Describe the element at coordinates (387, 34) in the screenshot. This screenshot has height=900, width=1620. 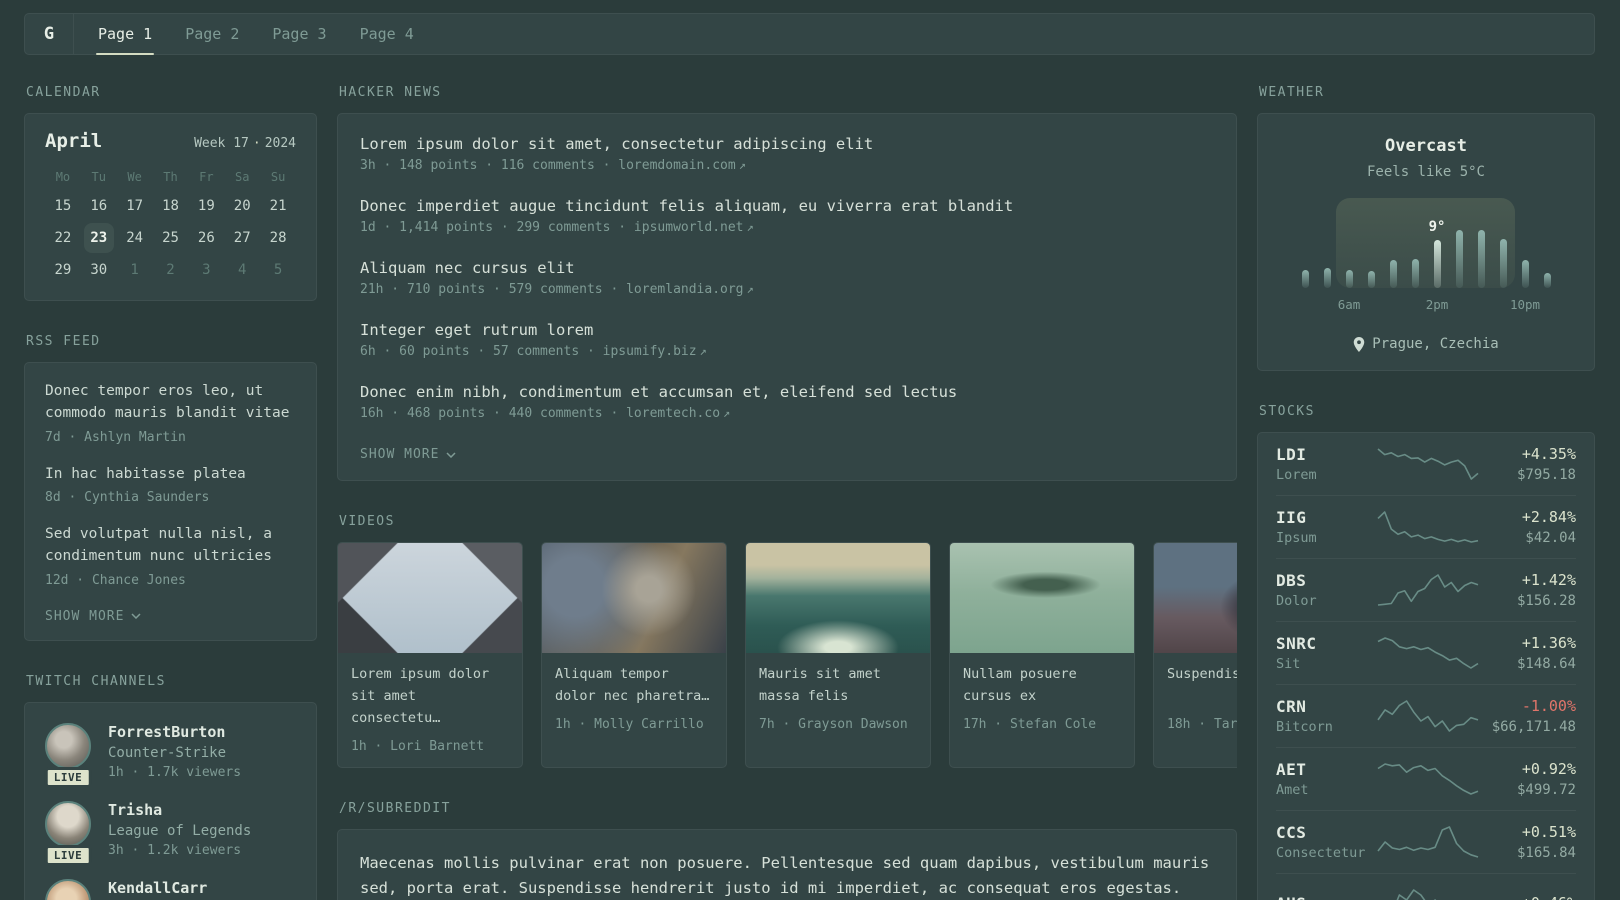
I see `nav-tab: Page 4` at that location.